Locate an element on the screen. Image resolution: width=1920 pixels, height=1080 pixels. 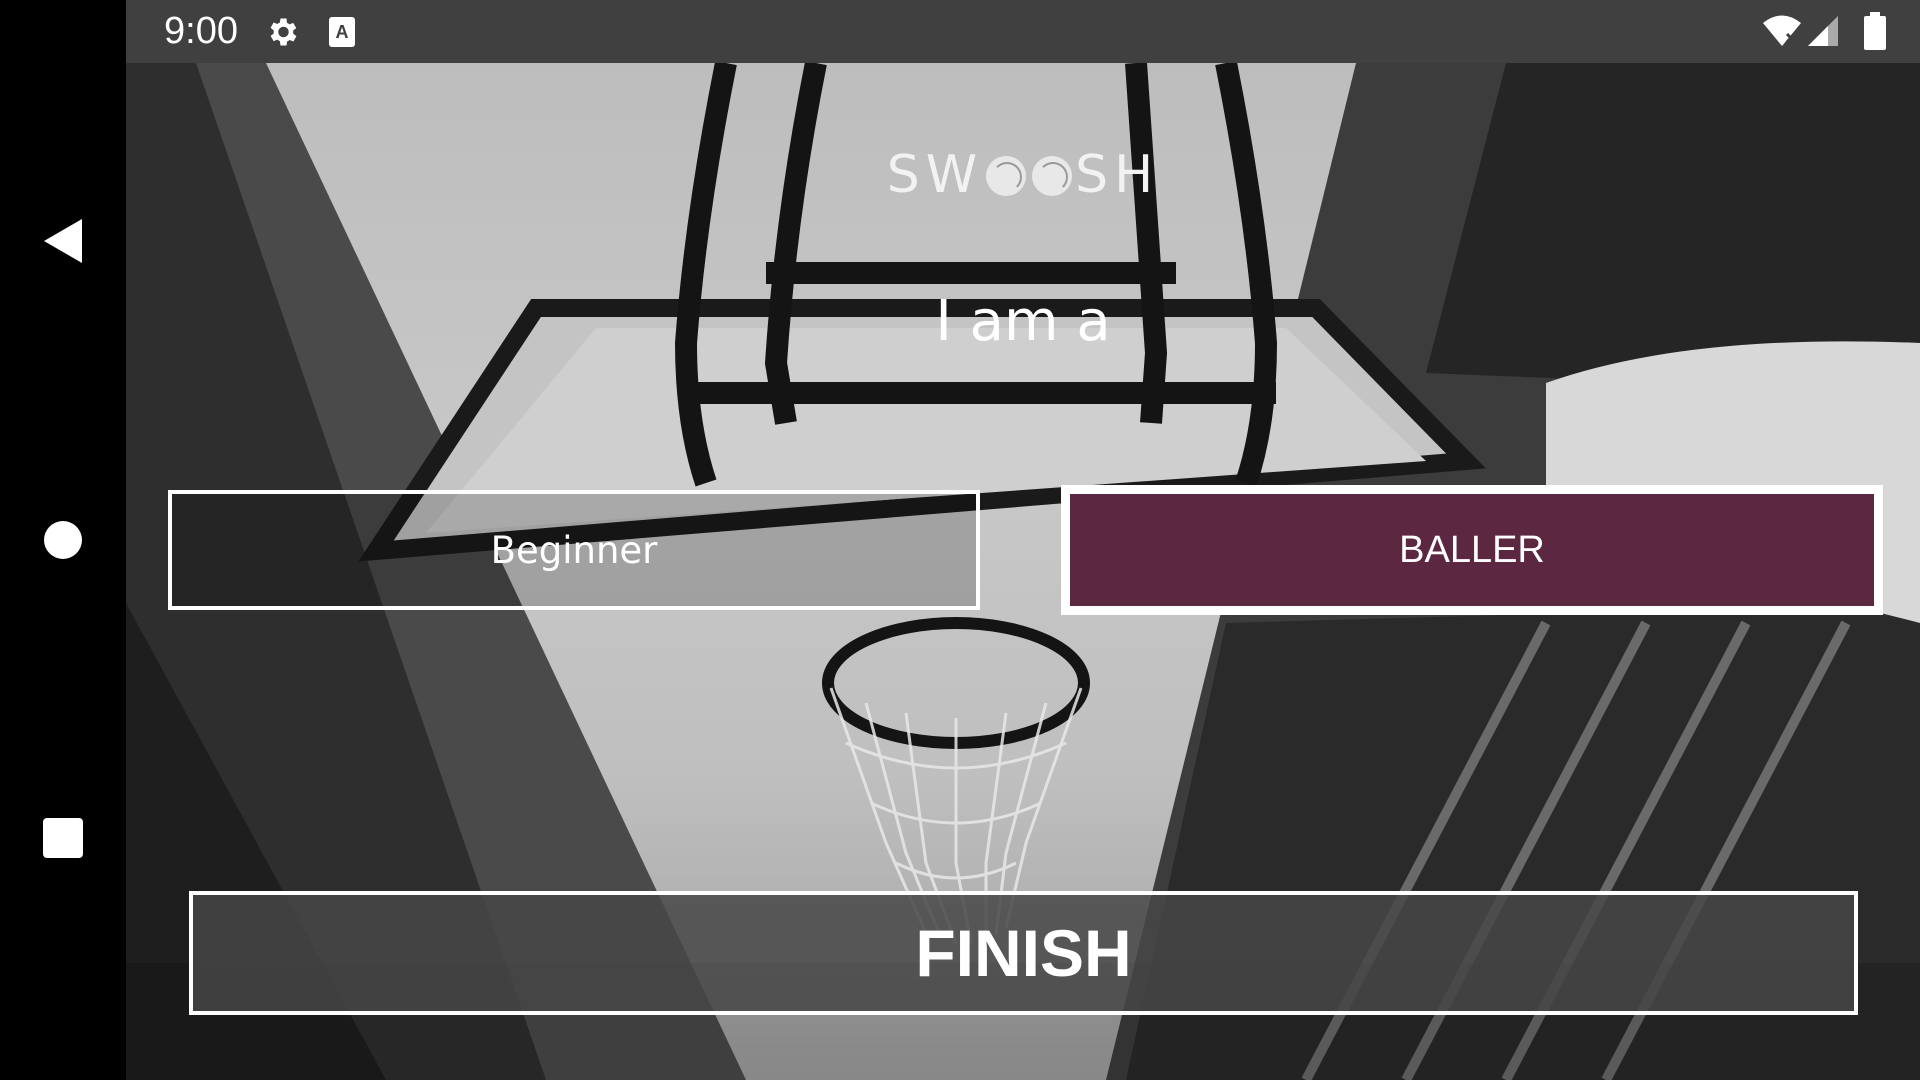
beginner-button: Beginner is located at coordinates (574, 550).